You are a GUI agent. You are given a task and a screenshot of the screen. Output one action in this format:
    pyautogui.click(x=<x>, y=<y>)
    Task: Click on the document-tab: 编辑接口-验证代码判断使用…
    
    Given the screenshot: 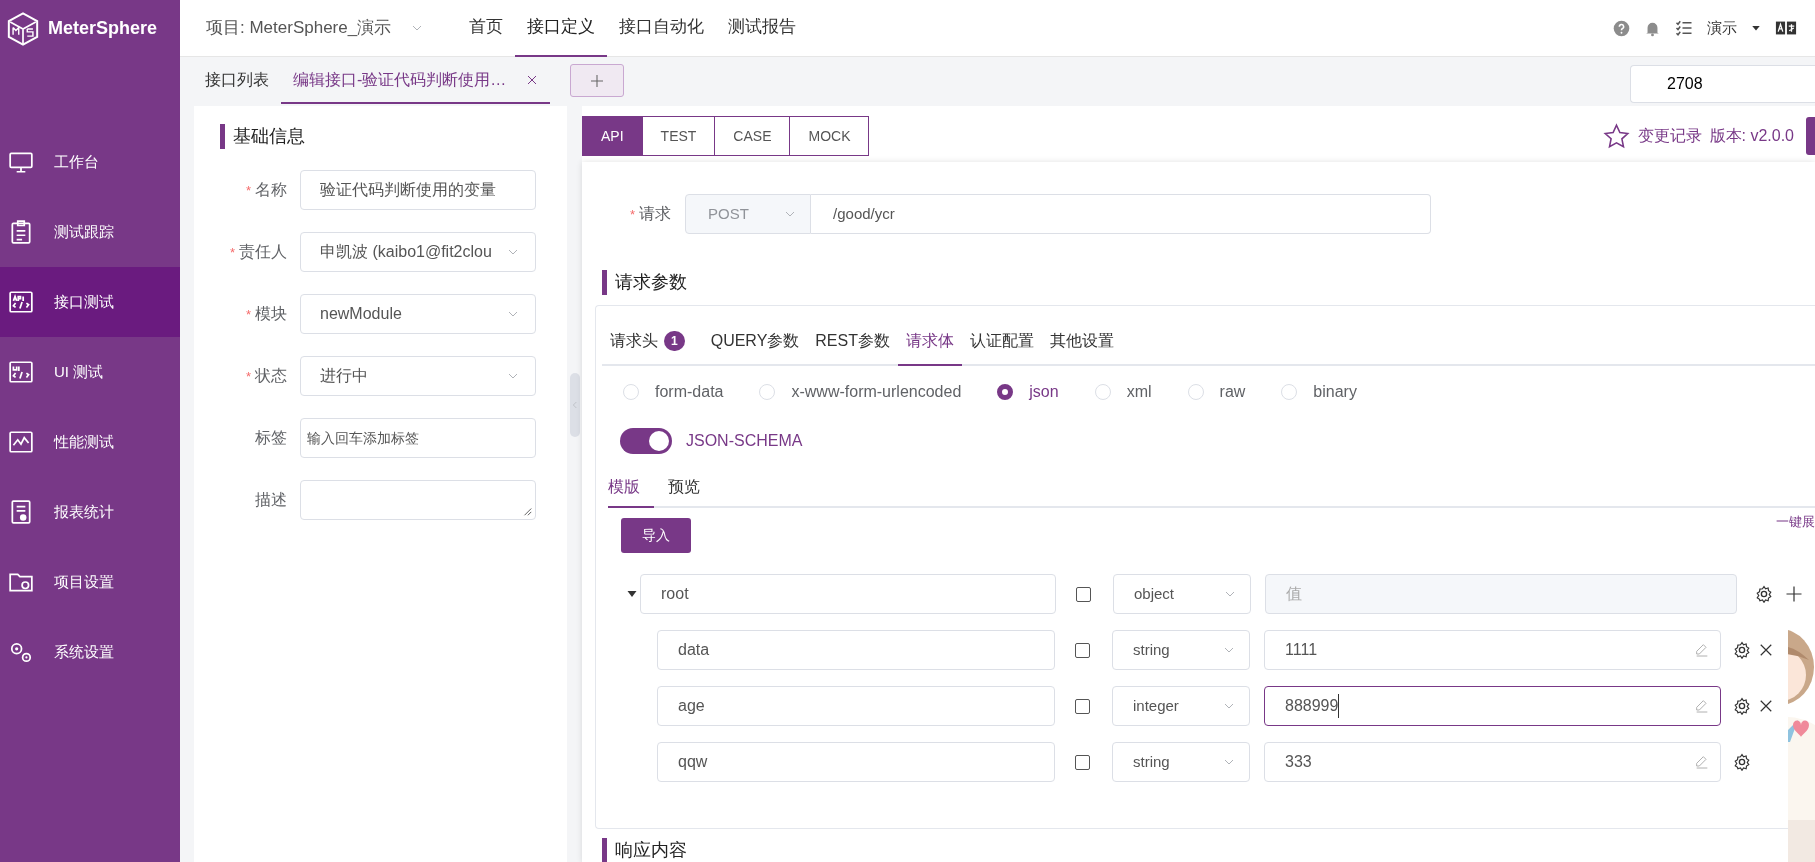 What is the action you would take?
    pyautogui.click(x=416, y=80)
    